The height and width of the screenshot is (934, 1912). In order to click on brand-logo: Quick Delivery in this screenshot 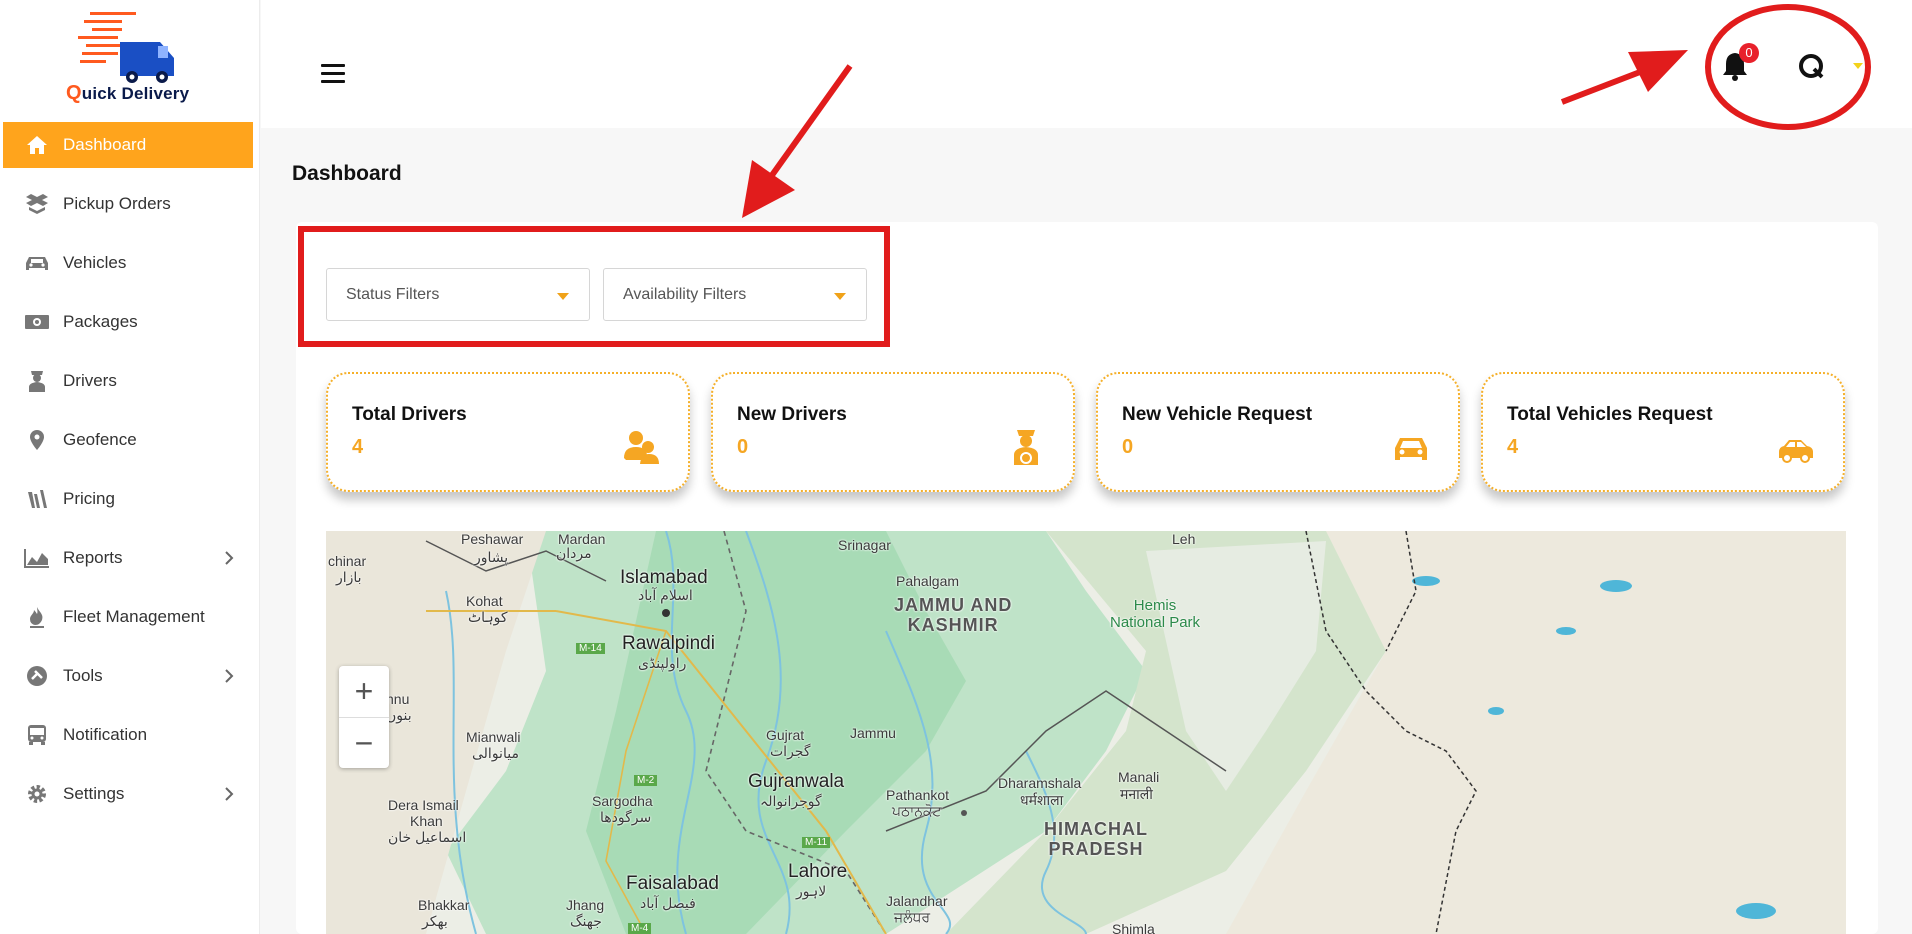, I will do `click(132, 57)`.